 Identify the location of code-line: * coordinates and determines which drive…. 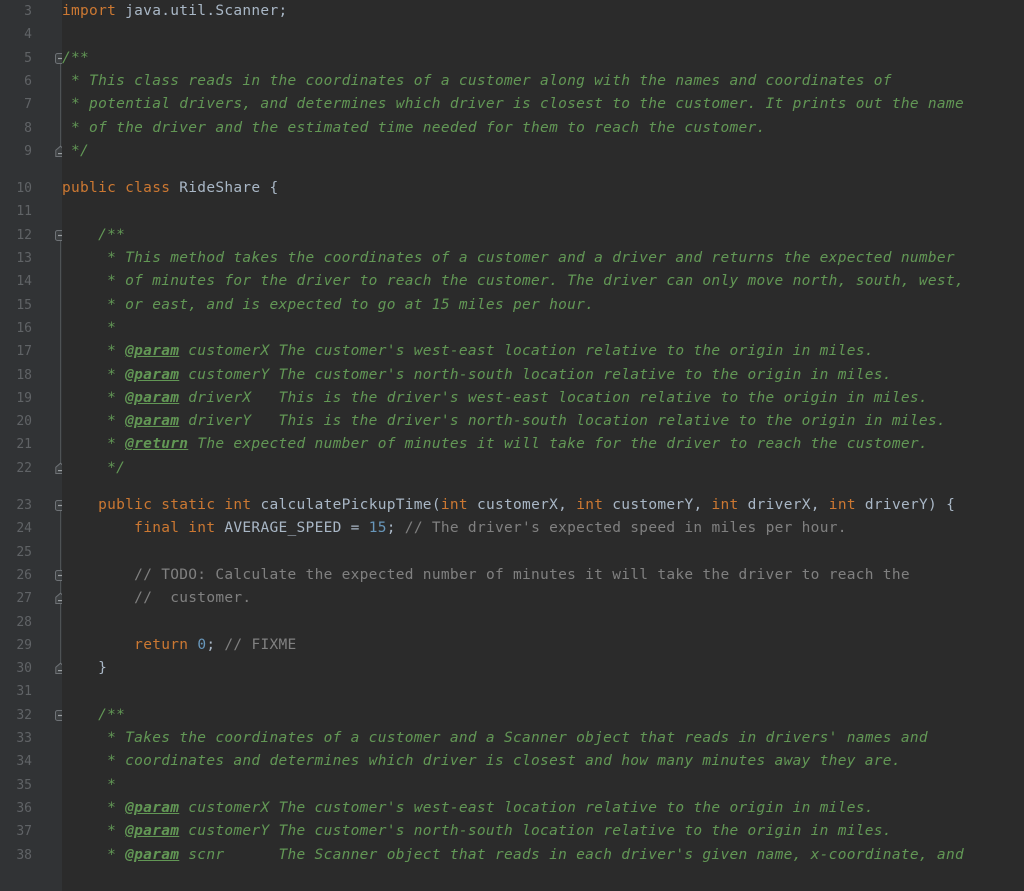
(481, 761).